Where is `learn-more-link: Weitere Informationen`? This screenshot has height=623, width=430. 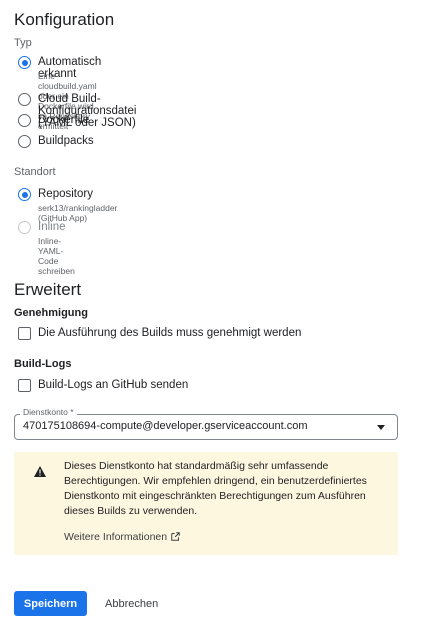 learn-more-link: Weitere Informationen is located at coordinates (122, 537).